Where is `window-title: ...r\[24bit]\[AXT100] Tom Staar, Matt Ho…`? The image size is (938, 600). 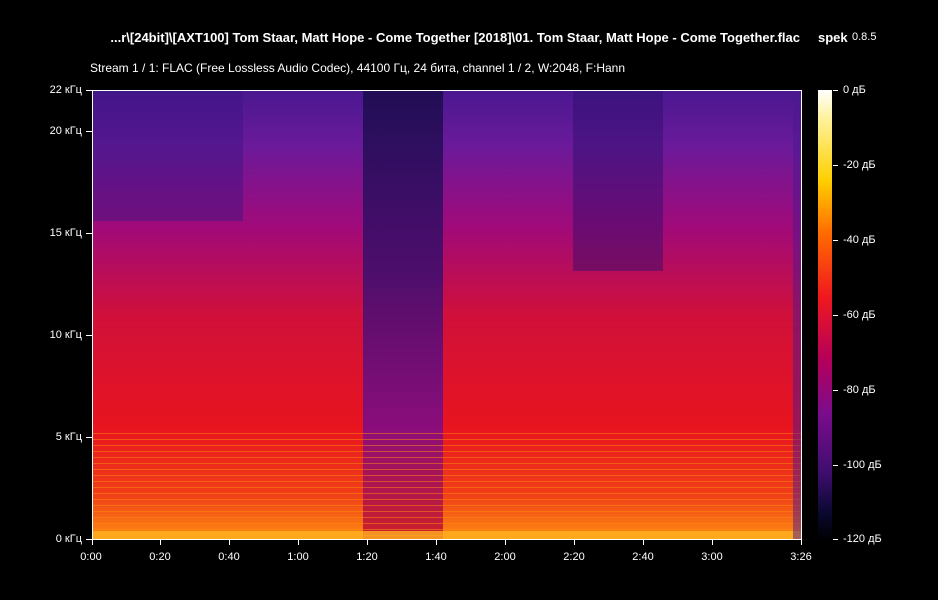
window-title: ...r\[24bit]\[AXT100] Tom Staar, Matt Ho… is located at coordinates (469, 39).